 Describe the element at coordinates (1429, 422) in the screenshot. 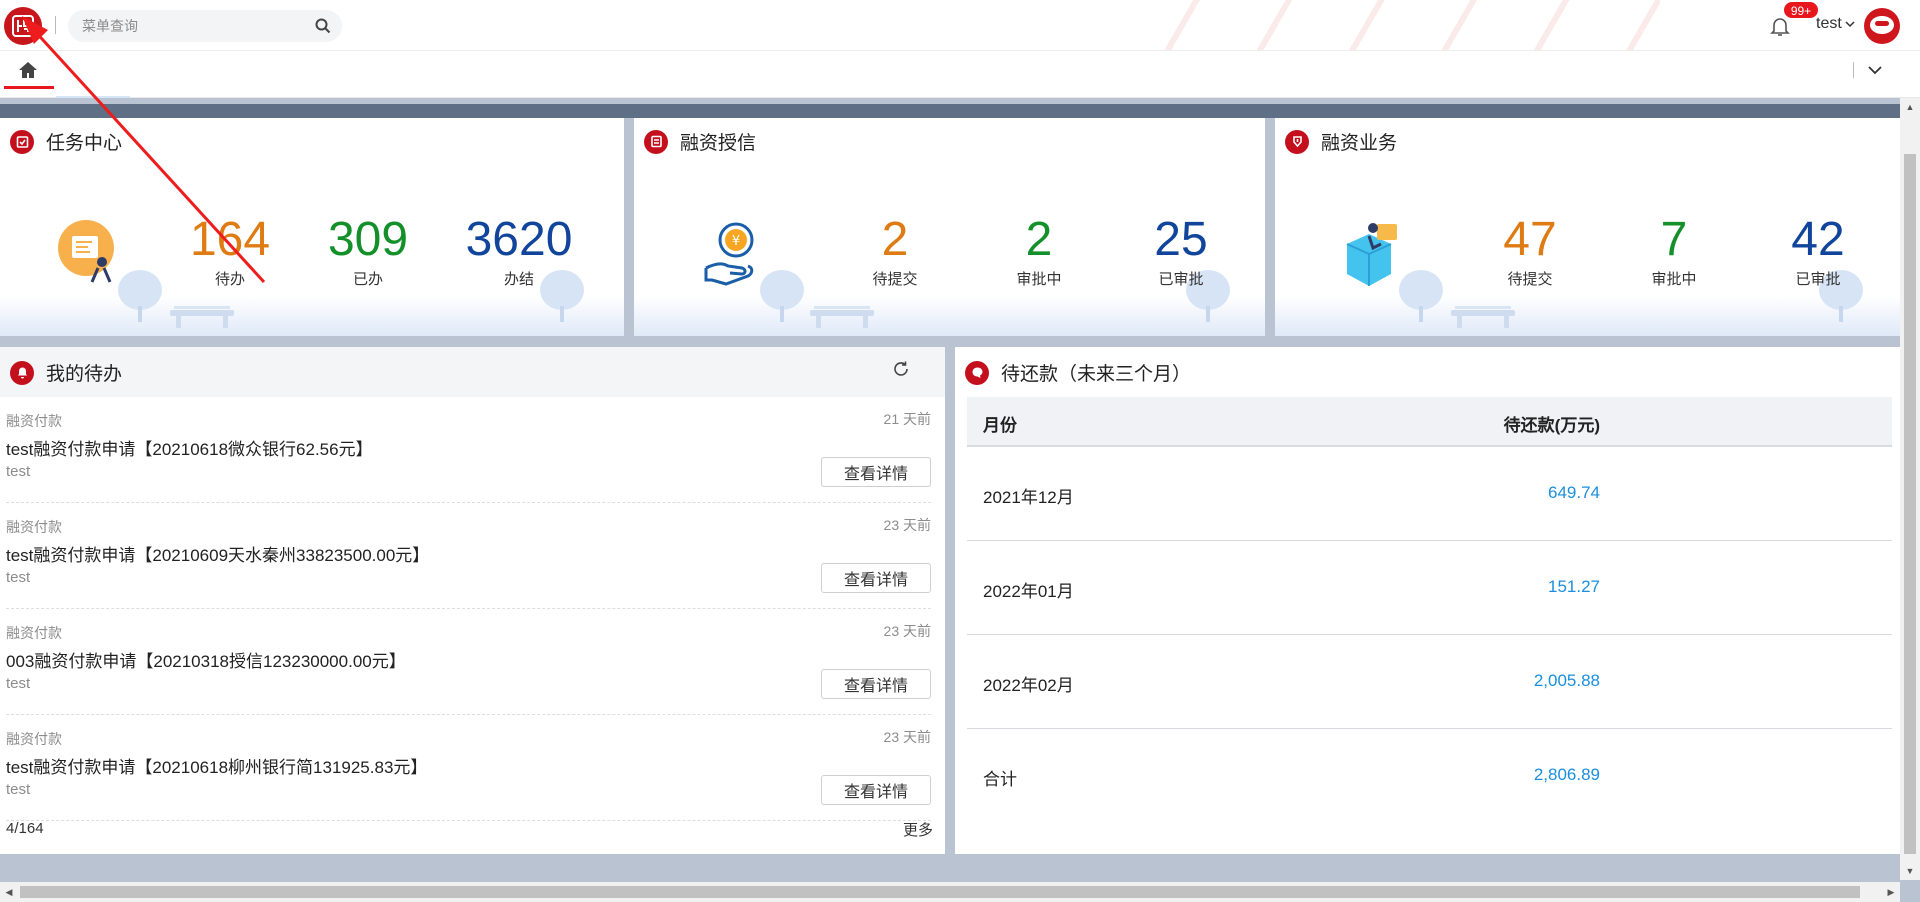

I see `table-header: 月份 待还款(万元)` at that location.